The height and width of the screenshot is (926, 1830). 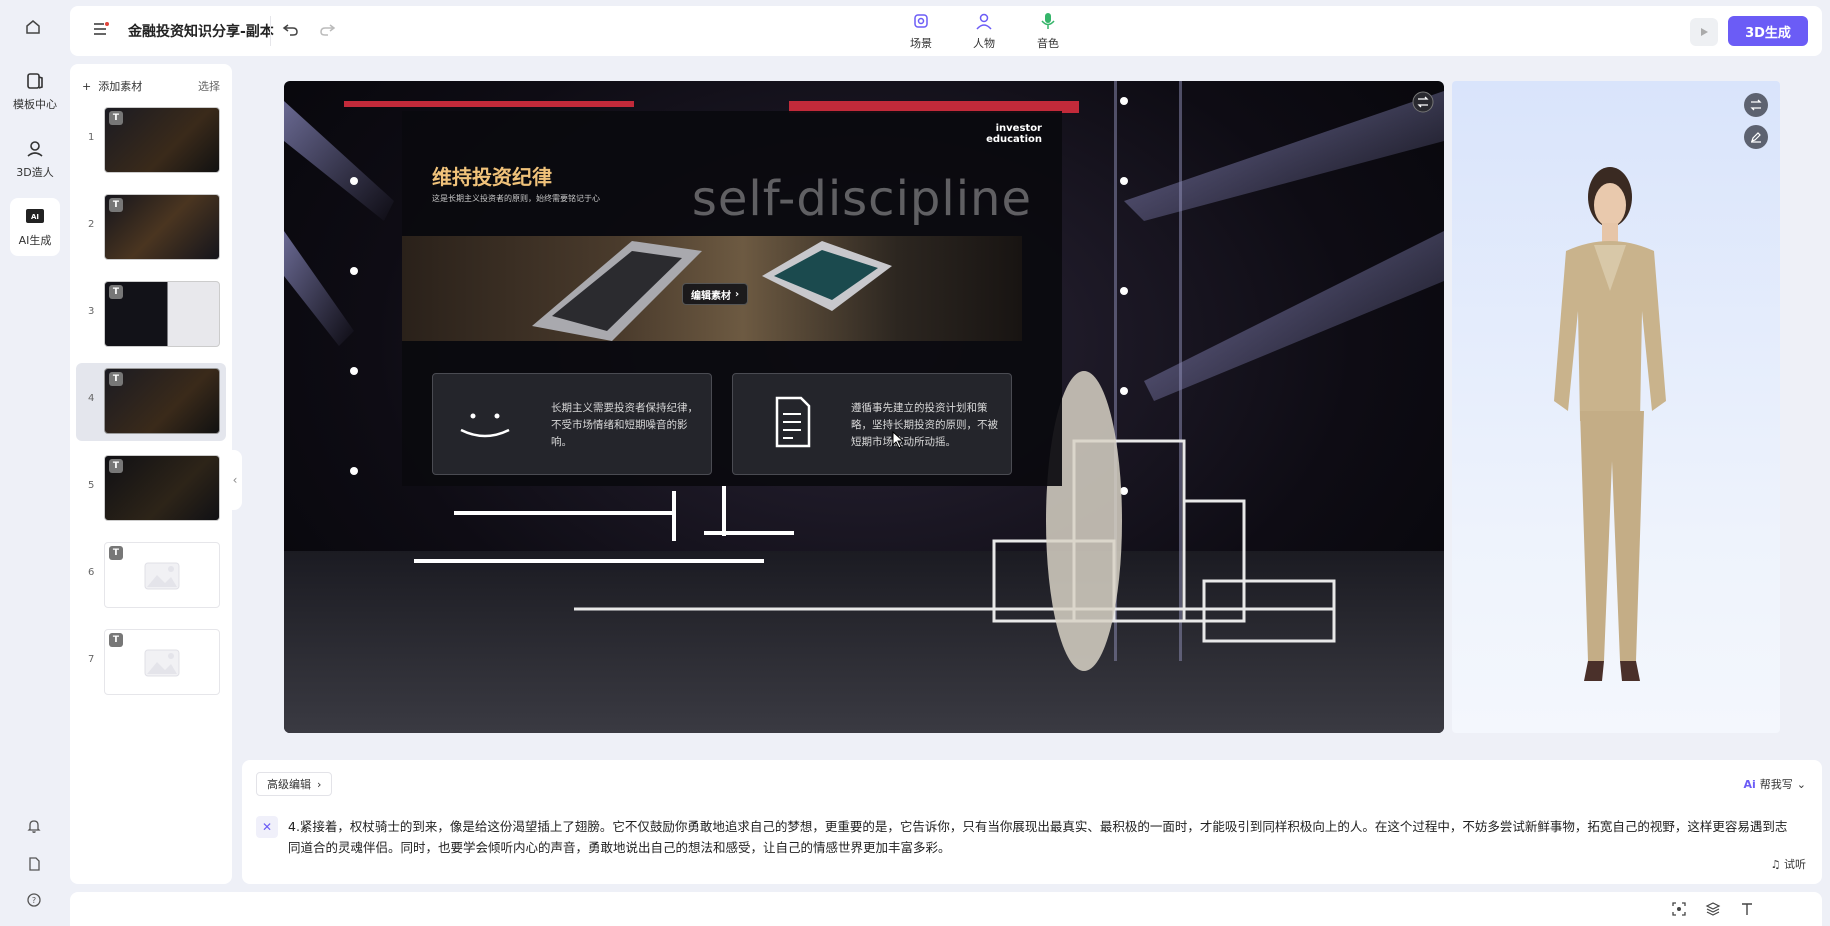 What do you see at coordinates (1014, 139) in the screenshot?
I see `slide-tag-line2: education` at bounding box center [1014, 139].